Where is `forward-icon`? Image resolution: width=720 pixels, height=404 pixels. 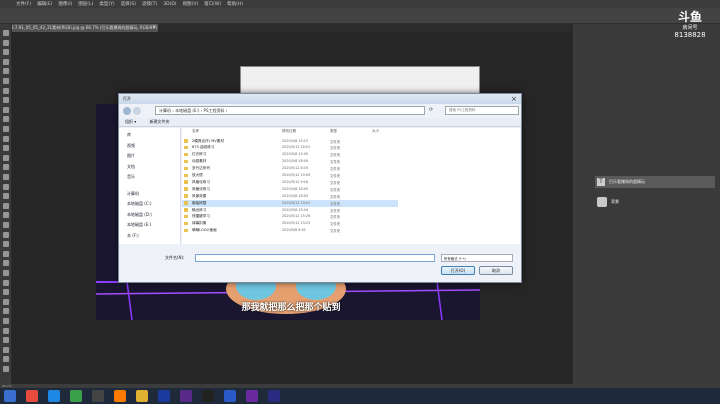 forward-icon is located at coordinates (137, 111).